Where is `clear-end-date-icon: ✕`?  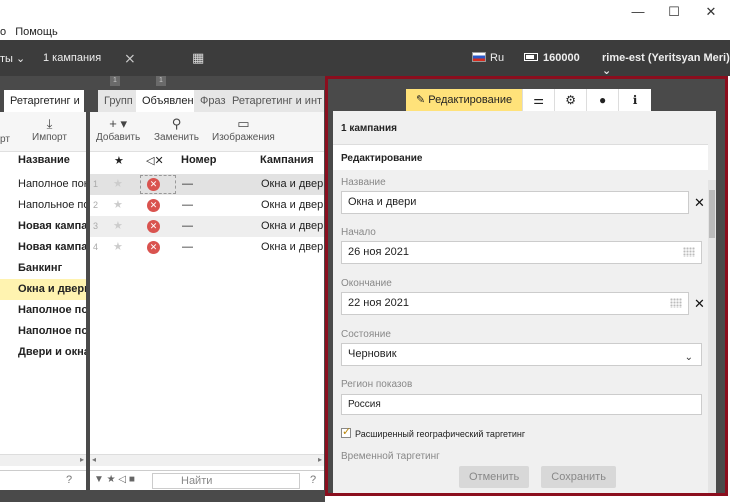 clear-end-date-icon: ✕ is located at coordinates (699, 304).